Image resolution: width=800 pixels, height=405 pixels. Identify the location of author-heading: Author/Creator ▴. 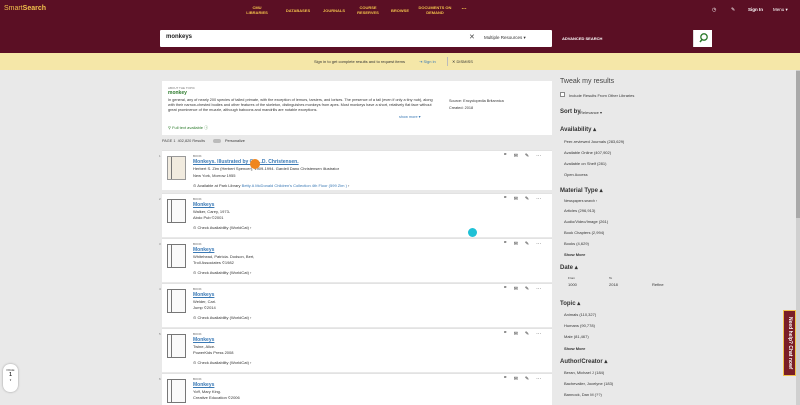
(583, 361).